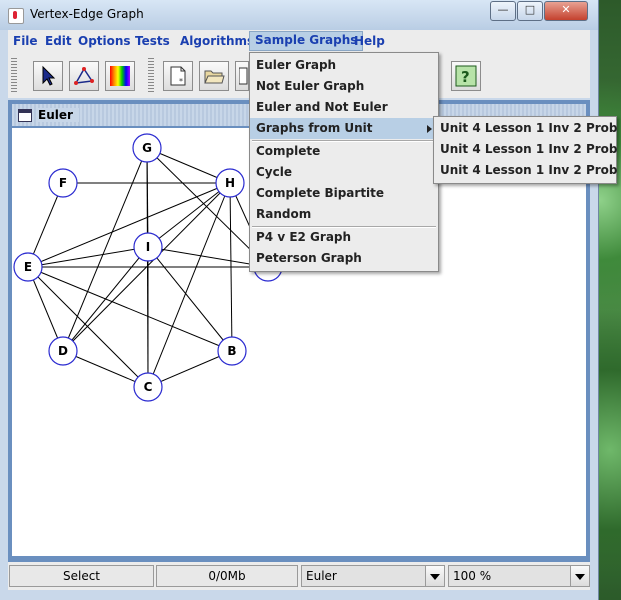 This screenshot has height=600, width=621. Describe the element at coordinates (25, 115) in the screenshot. I see `frame-window-icon` at that location.